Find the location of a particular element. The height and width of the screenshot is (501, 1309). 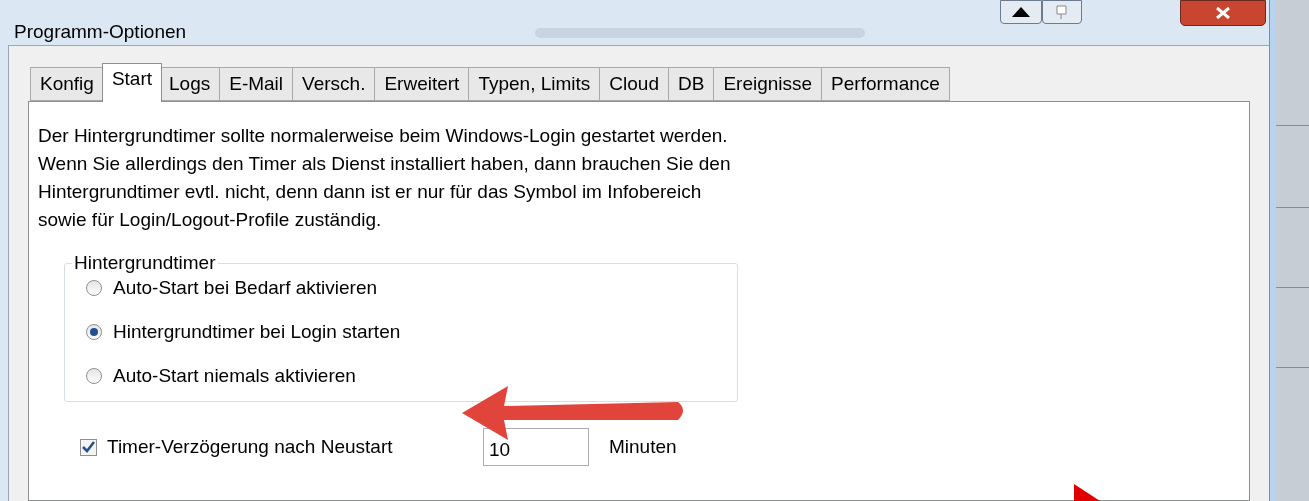

radio-label: Hintergrundtimer bei Login starten is located at coordinates (257, 331).